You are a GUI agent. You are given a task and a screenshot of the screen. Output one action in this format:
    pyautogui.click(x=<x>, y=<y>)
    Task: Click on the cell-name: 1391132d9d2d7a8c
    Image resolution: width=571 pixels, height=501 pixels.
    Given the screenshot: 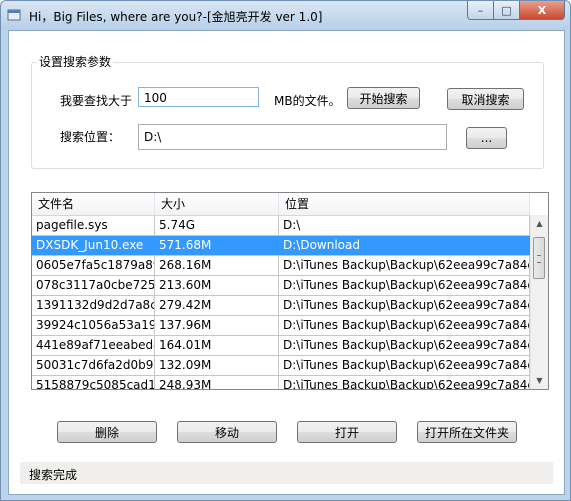 What is the action you would take?
    pyautogui.click(x=93, y=305)
    